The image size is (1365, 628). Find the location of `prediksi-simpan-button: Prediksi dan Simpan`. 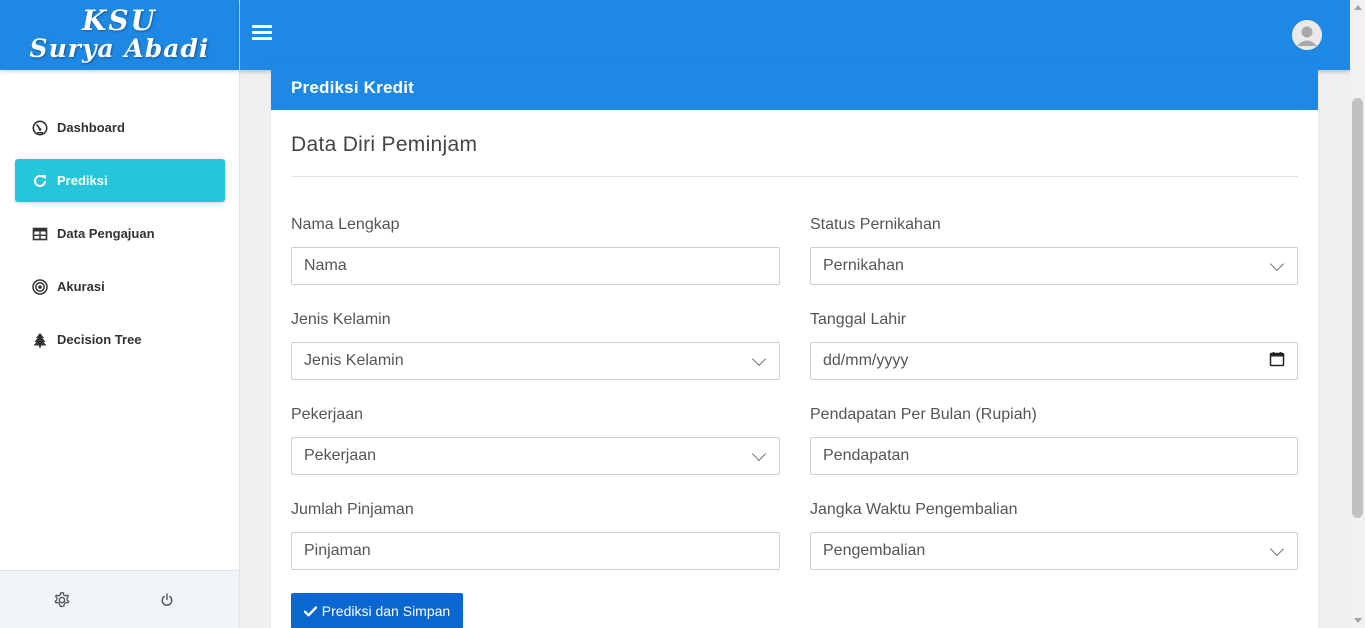

prediksi-simpan-button: Prediksi dan Simpan is located at coordinates (377, 610).